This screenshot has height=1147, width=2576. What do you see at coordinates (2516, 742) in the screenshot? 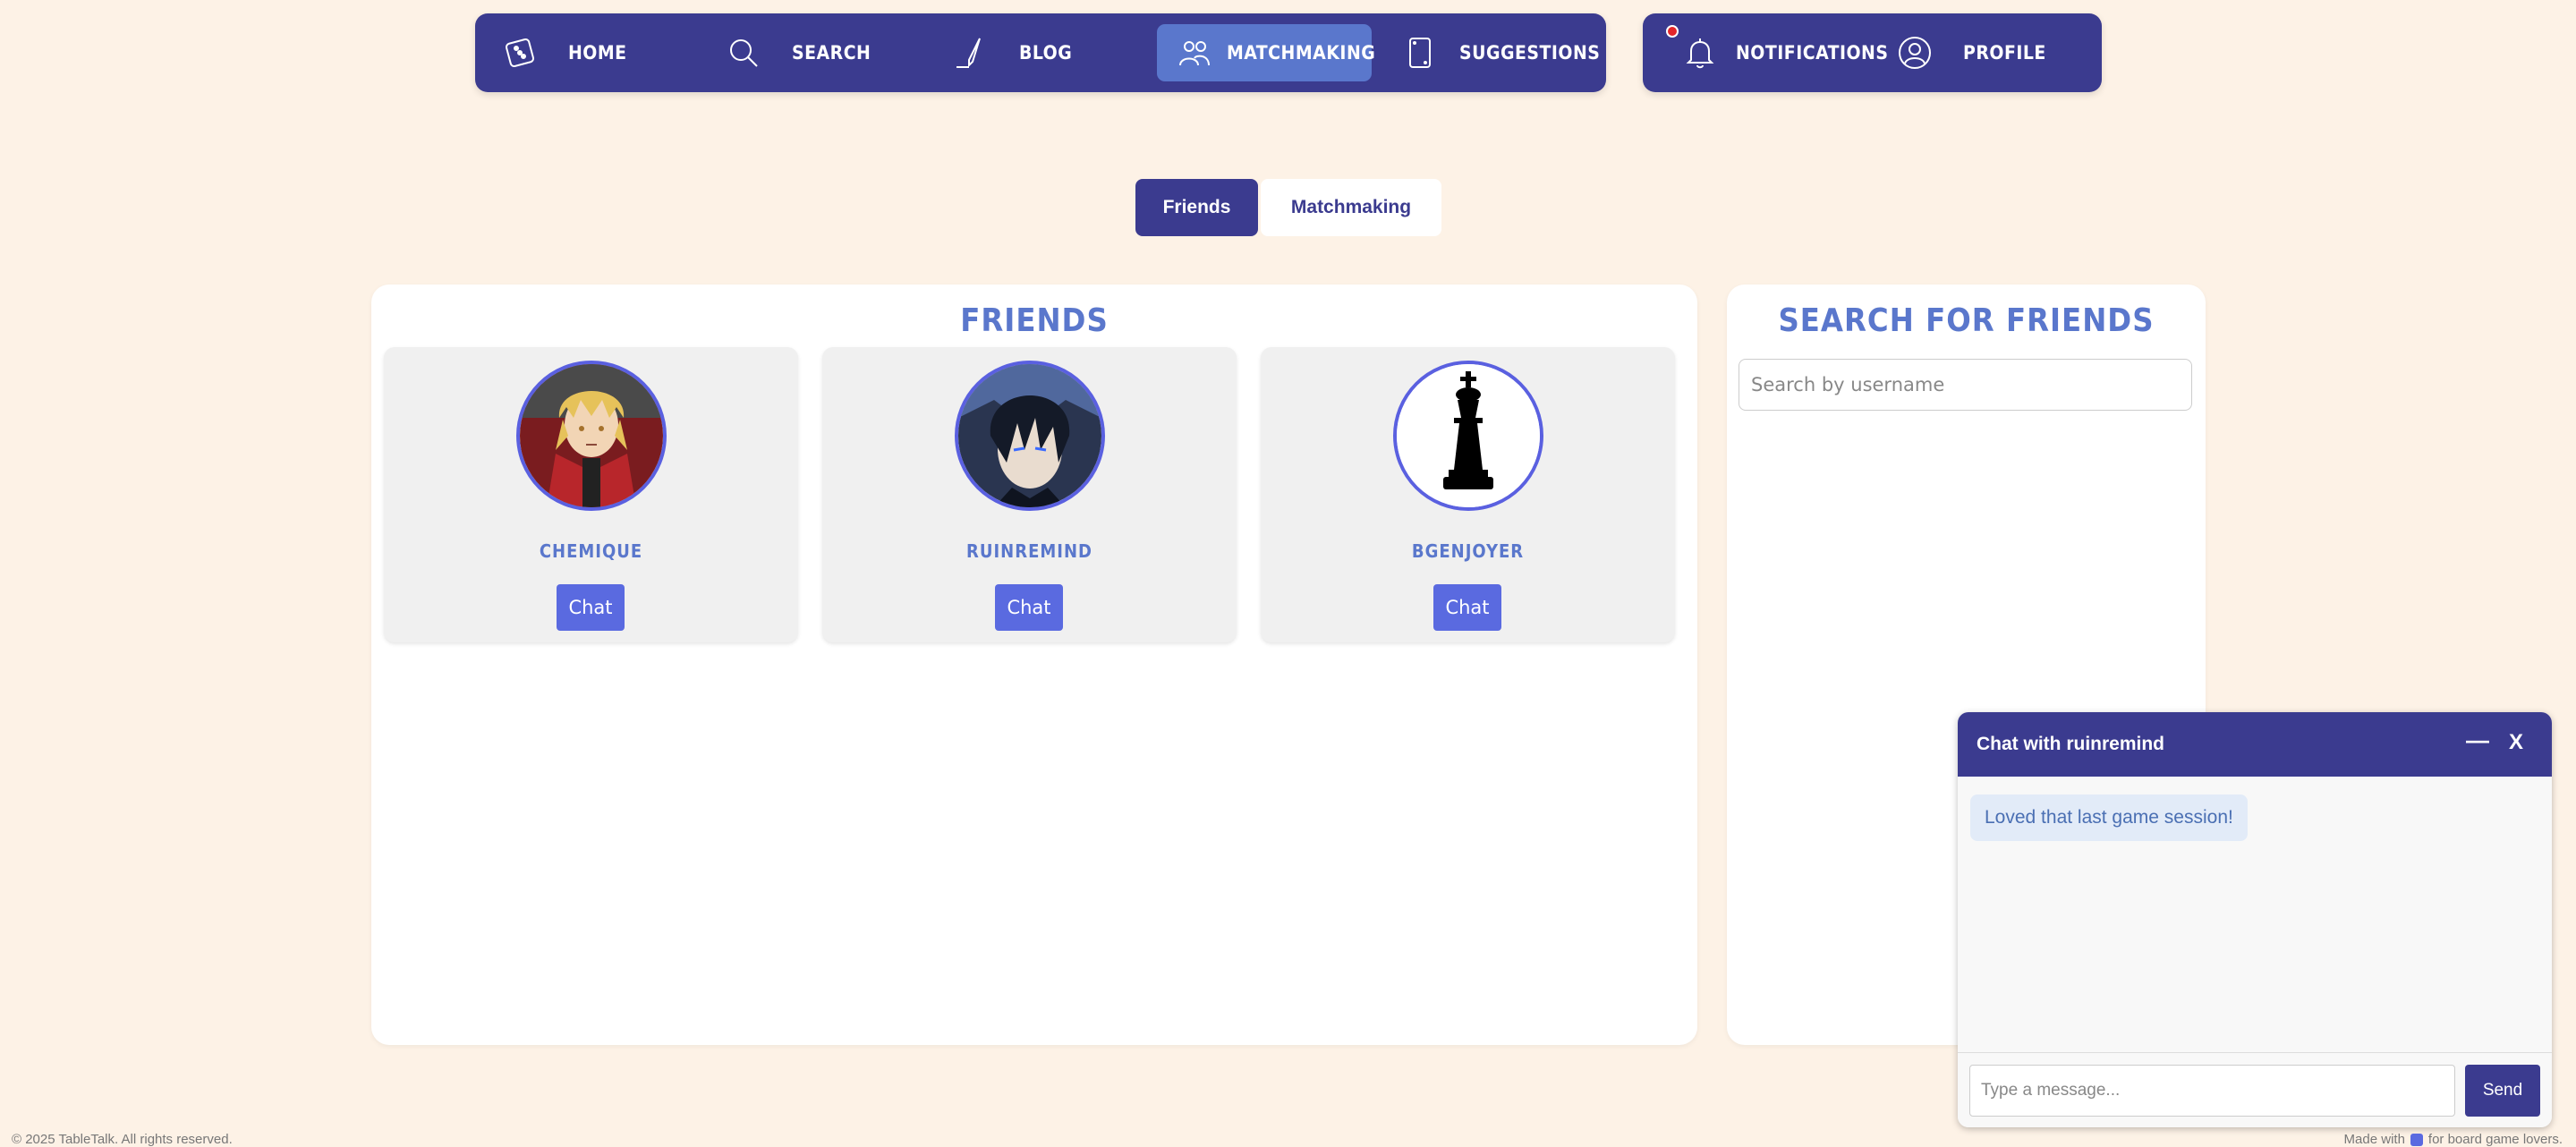
I see `close-button: X` at bounding box center [2516, 742].